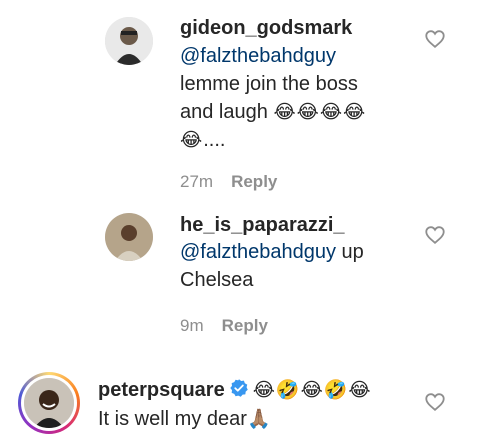 The height and width of the screenshot is (434, 480). What do you see at coordinates (349, 252) in the screenshot?
I see `comment-text-line: up` at bounding box center [349, 252].